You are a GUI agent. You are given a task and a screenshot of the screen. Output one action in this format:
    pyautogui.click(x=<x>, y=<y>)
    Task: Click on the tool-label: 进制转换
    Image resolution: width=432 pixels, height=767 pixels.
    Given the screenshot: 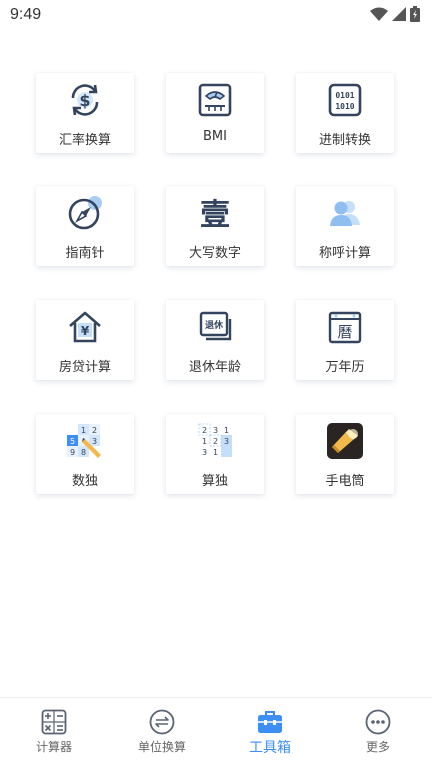 What is the action you would take?
    pyautogui.click(x=344, y=140)
    